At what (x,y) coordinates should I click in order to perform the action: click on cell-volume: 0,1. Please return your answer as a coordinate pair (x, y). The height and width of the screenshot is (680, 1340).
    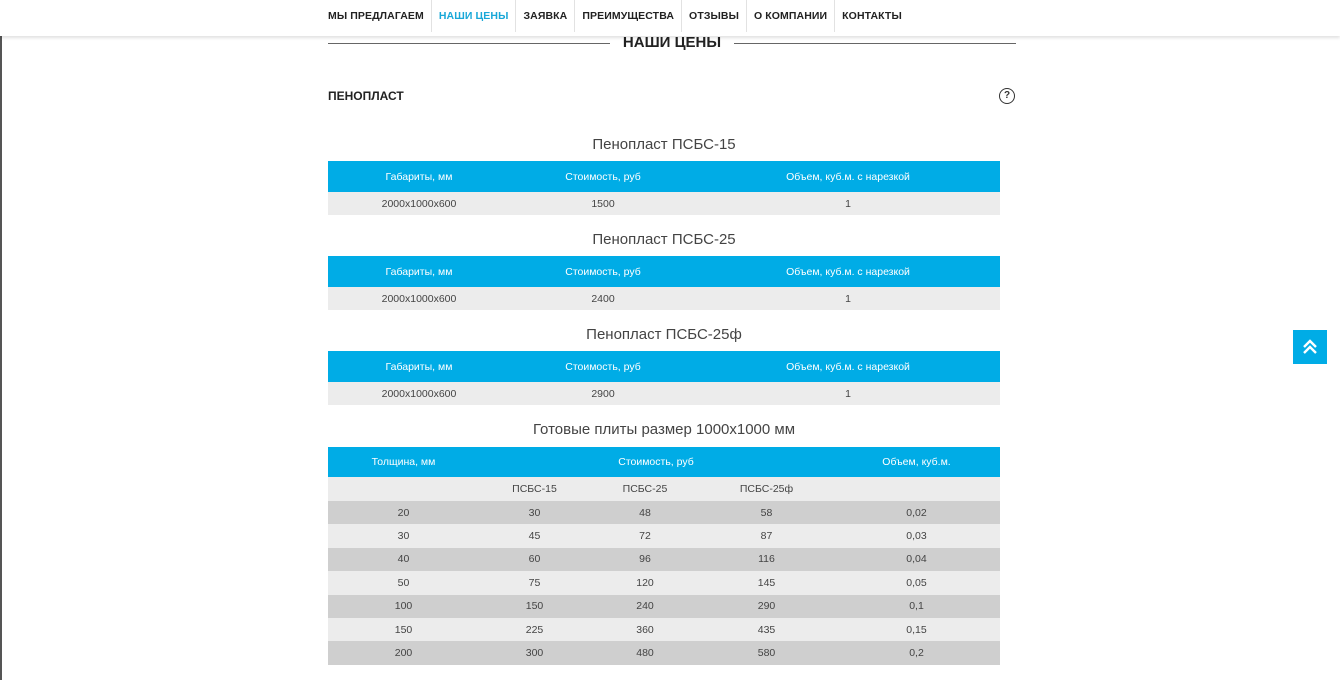
    Looking at the image, I should click on (916, 606).